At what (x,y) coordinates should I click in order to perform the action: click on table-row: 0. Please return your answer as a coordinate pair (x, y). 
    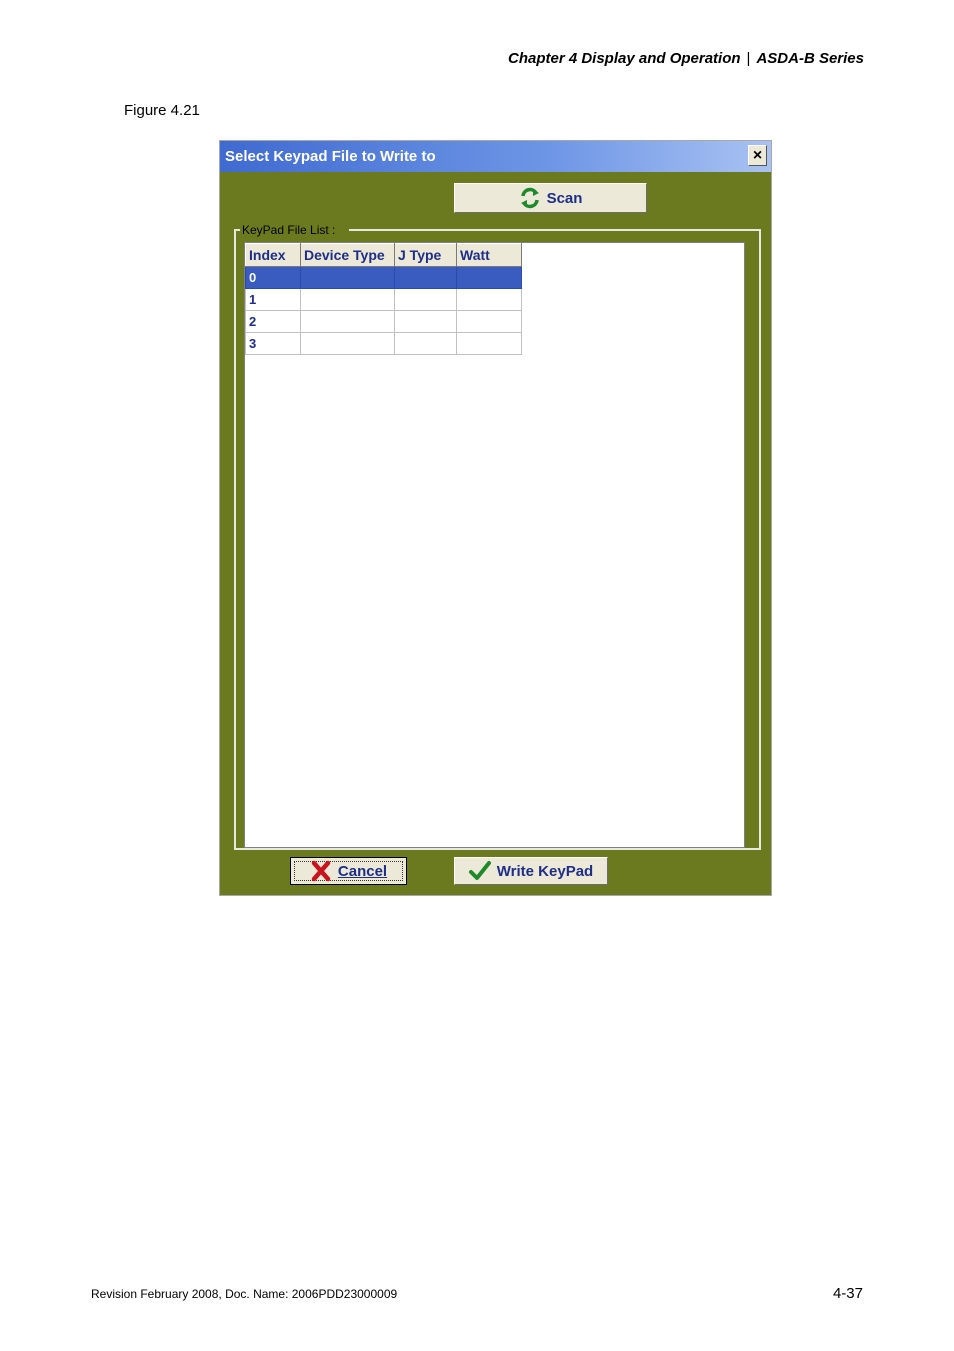
    Looking at the image, I should click on (383, 277).